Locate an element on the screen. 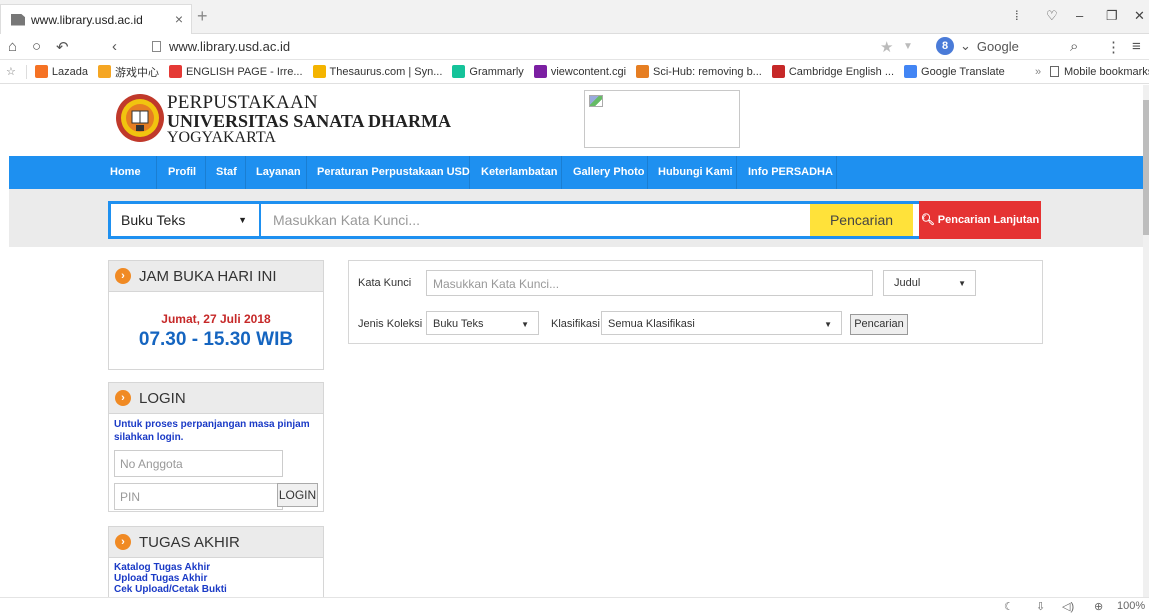 The image size is (1149, 614). nav-keterlambatan: Keterlambatan is located at coordinates (519, 172).